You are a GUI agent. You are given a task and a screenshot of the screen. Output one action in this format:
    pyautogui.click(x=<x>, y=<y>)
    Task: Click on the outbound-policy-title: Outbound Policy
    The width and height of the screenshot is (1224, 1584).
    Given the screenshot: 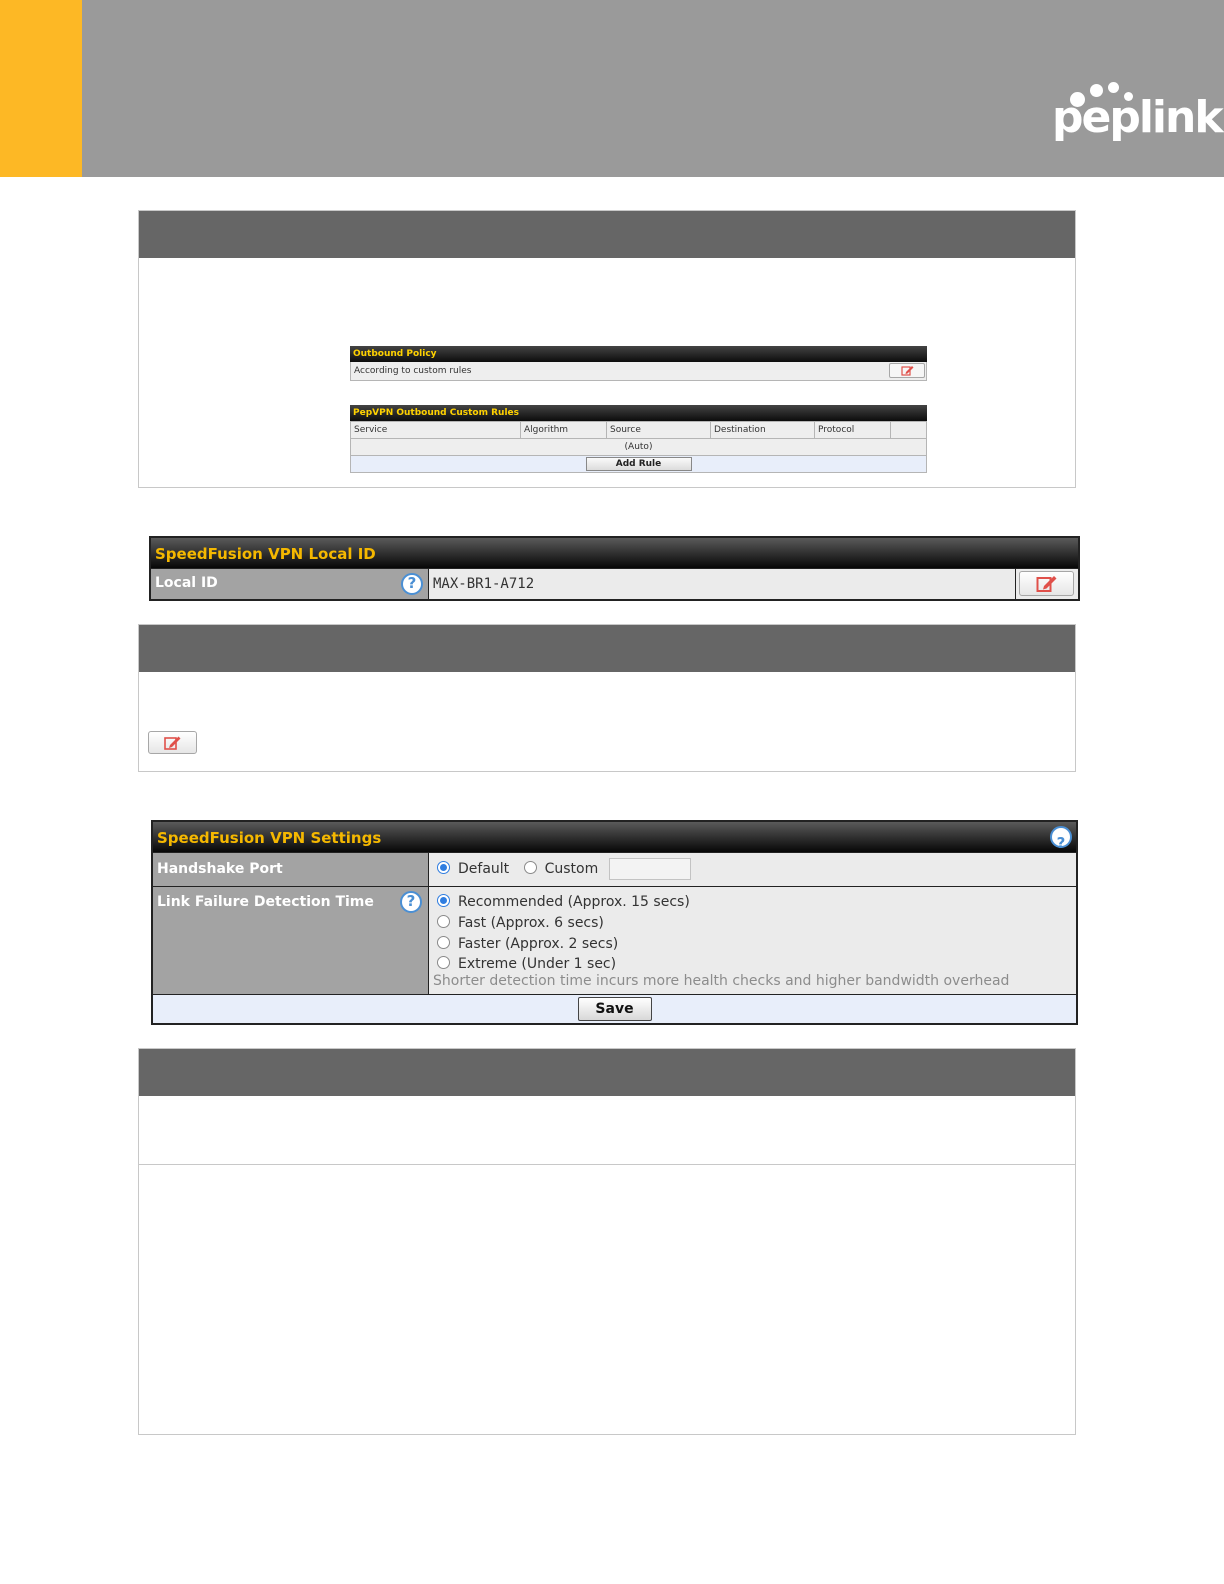 What is the action you would take?
    pyautogui.click(x=638, y=354)
    